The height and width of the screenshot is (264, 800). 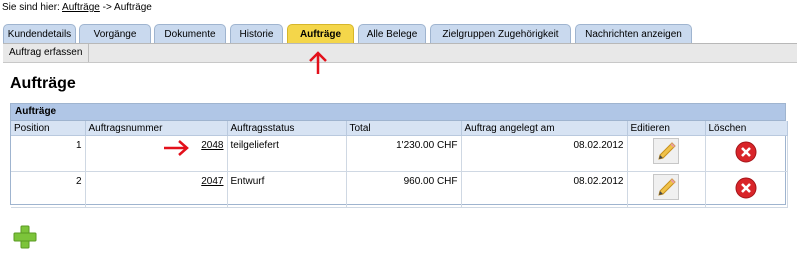 I want to click on tab-historie: Historie, so click(x=256, y=33).